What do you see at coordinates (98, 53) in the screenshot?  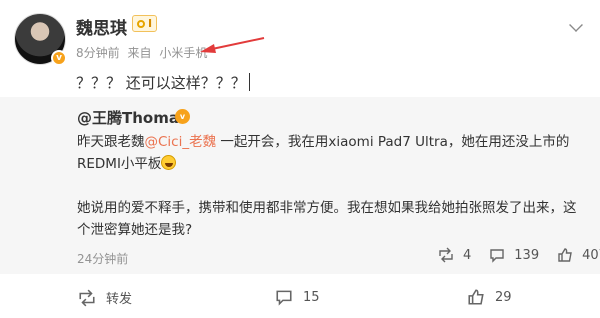 I see `post-time: 8分钟前` at bounding box center [98, 53].